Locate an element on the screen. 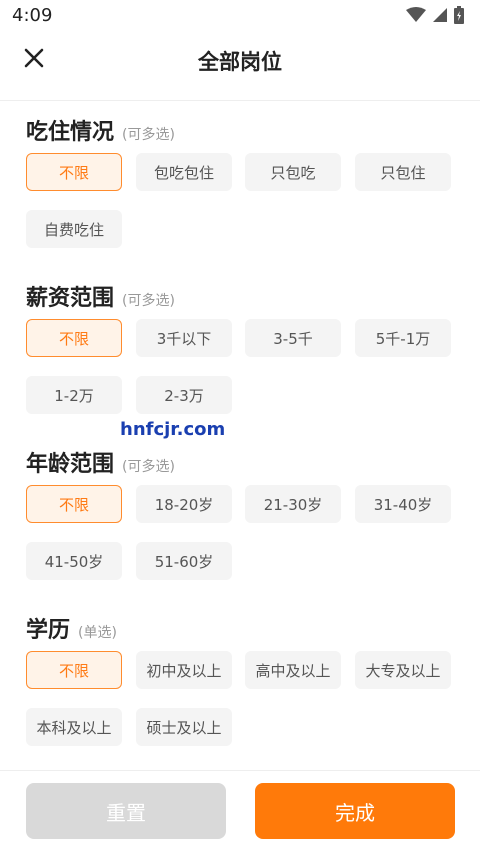 This screenshot has width=480, height=853. option-chip: 硕士及以上 is located at coordinates (184, 727).